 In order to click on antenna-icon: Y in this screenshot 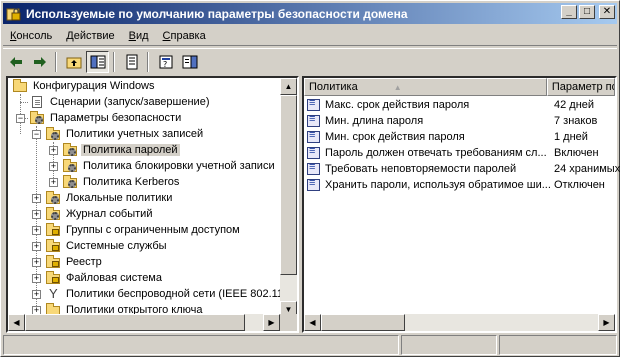, I will do `click(53, 293)`.